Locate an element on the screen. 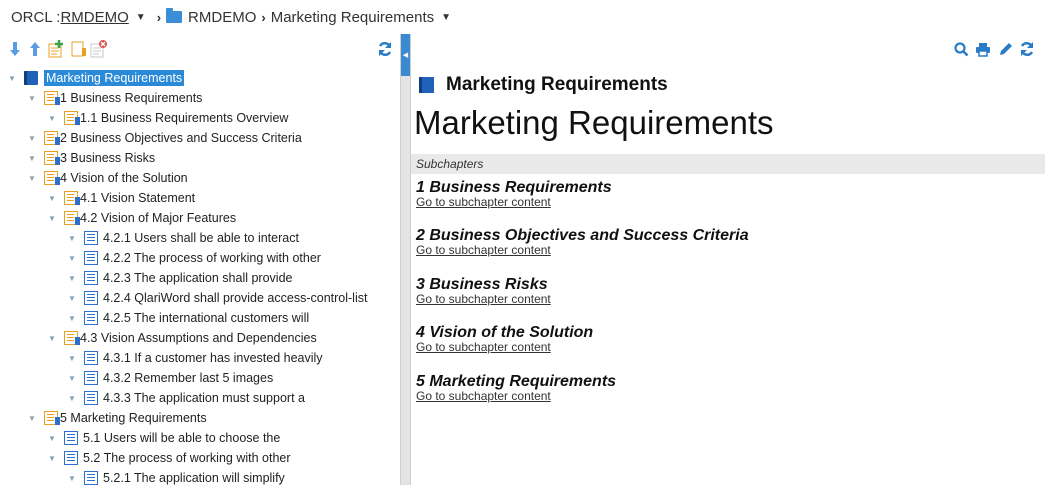  tree-toolbar is located at coordinates (200, 49).